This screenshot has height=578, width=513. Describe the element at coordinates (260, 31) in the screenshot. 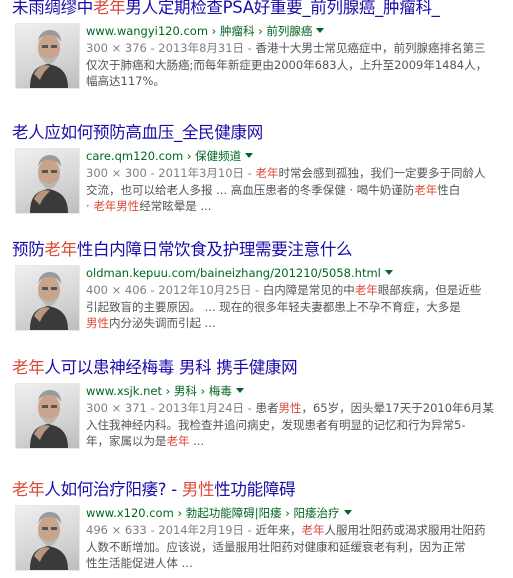

I see `result-breadcrumbs: › 肿瘤科 › 前列腺癌` at that location.